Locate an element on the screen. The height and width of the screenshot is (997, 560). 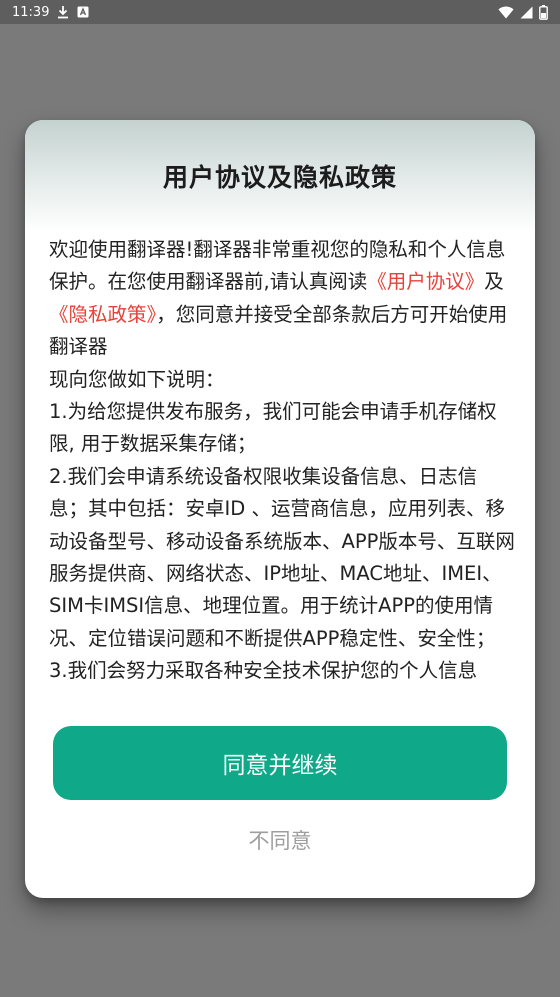
clock: 11:39 is located at coordinates (31, 12).